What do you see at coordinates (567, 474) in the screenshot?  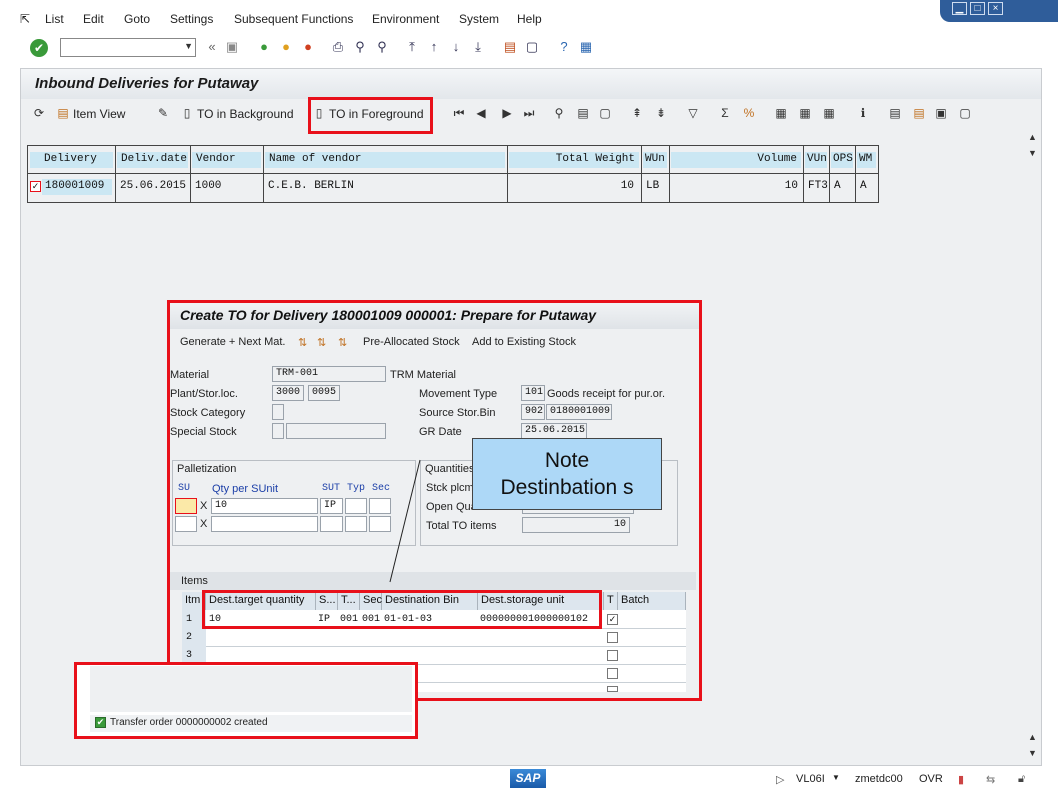 I see `note-callout: Note Destinbation s` at bounding box center [567, 474].